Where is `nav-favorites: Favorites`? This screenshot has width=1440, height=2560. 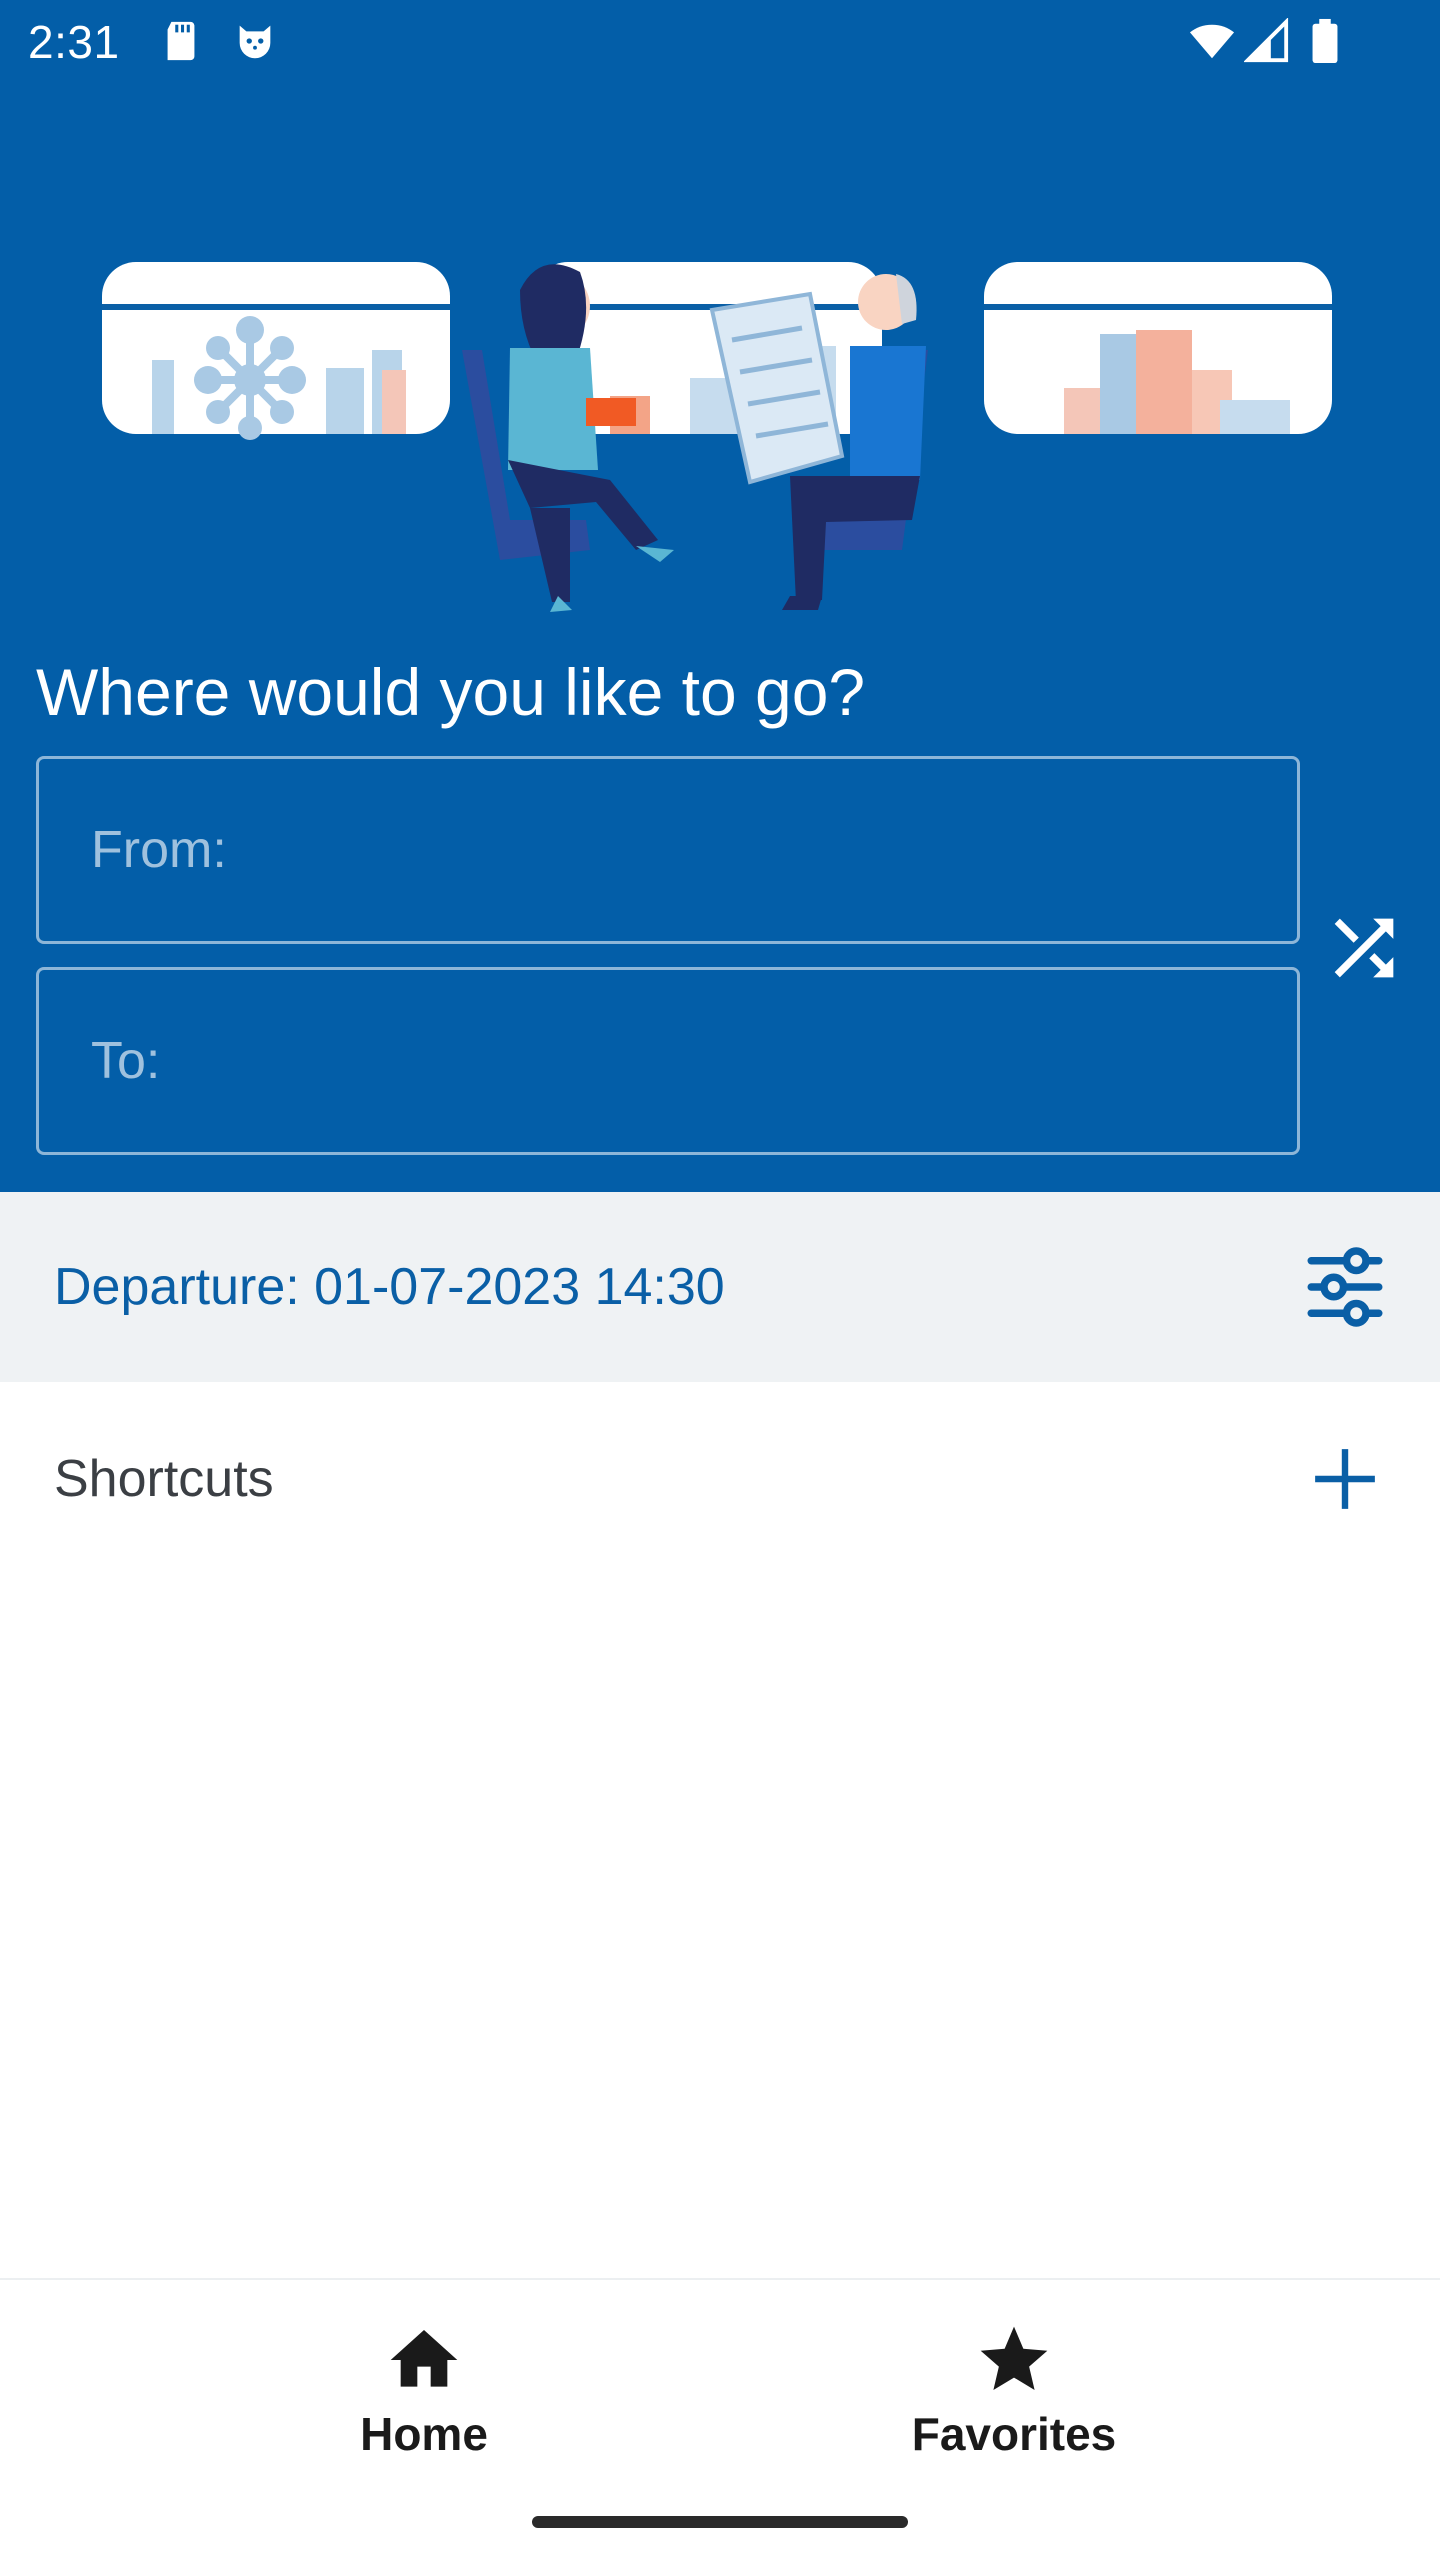
nav-favorites: Favorites is located at coordinates (1014, 2405).